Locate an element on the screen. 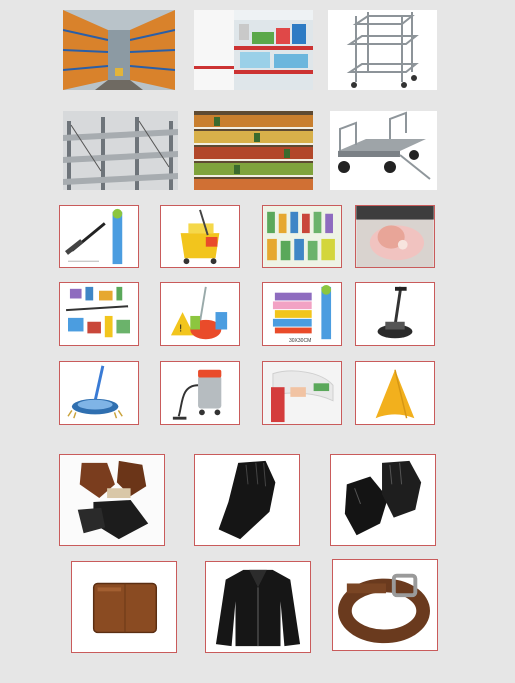 The width and height of the screenshot is (515, 683). store-shelf-icon is located at coordinates (253, 50).